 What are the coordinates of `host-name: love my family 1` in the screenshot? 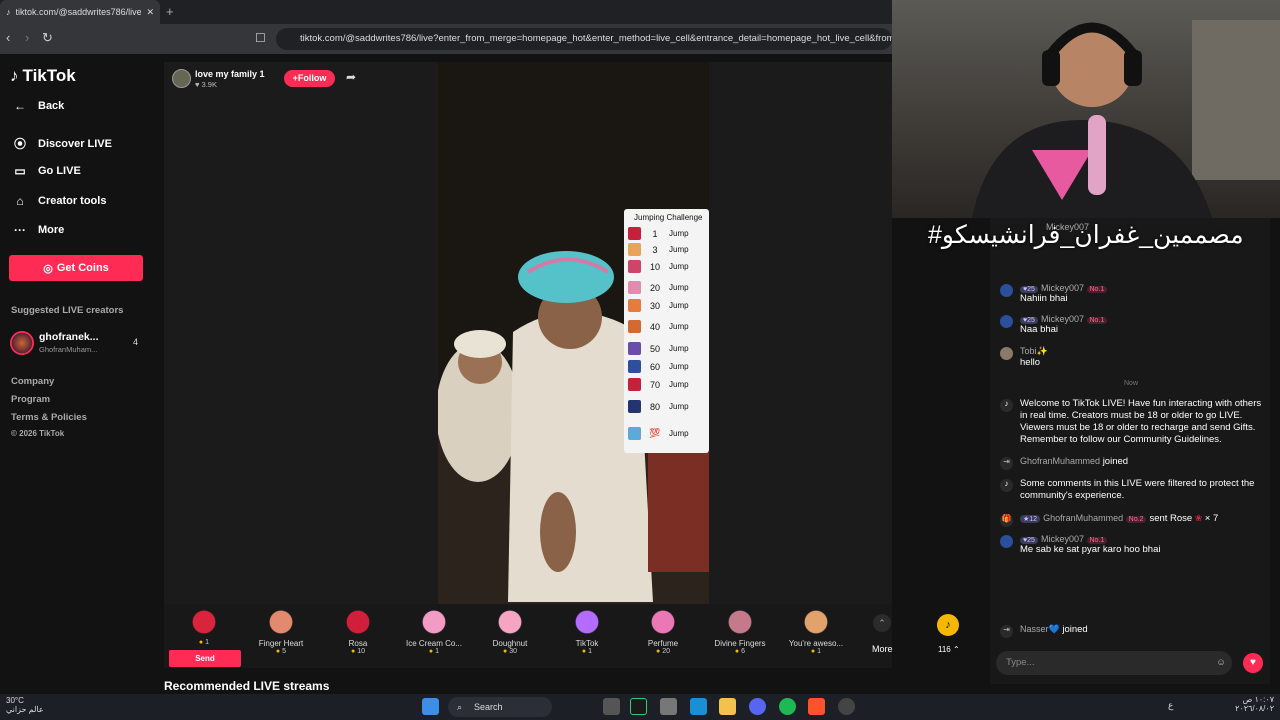 It's located at (230, 74).